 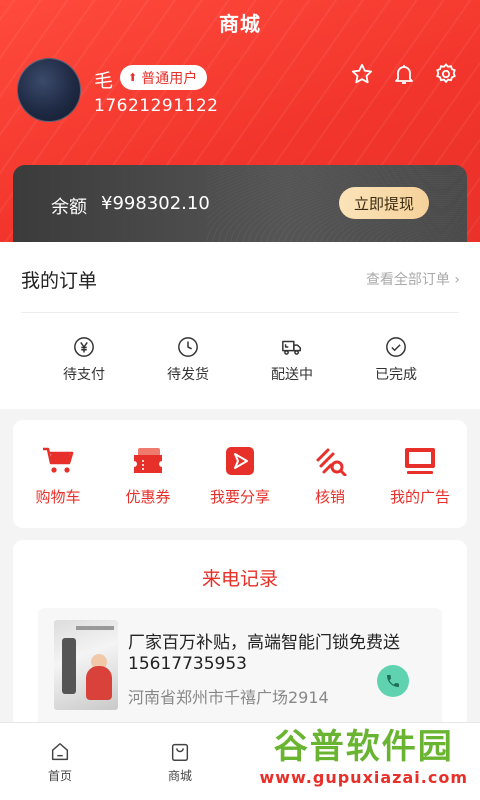 What do you see at coordinates (59, 776) in the screenshot?
I see `tab-label: 首页` at bounding box center [59, 776].